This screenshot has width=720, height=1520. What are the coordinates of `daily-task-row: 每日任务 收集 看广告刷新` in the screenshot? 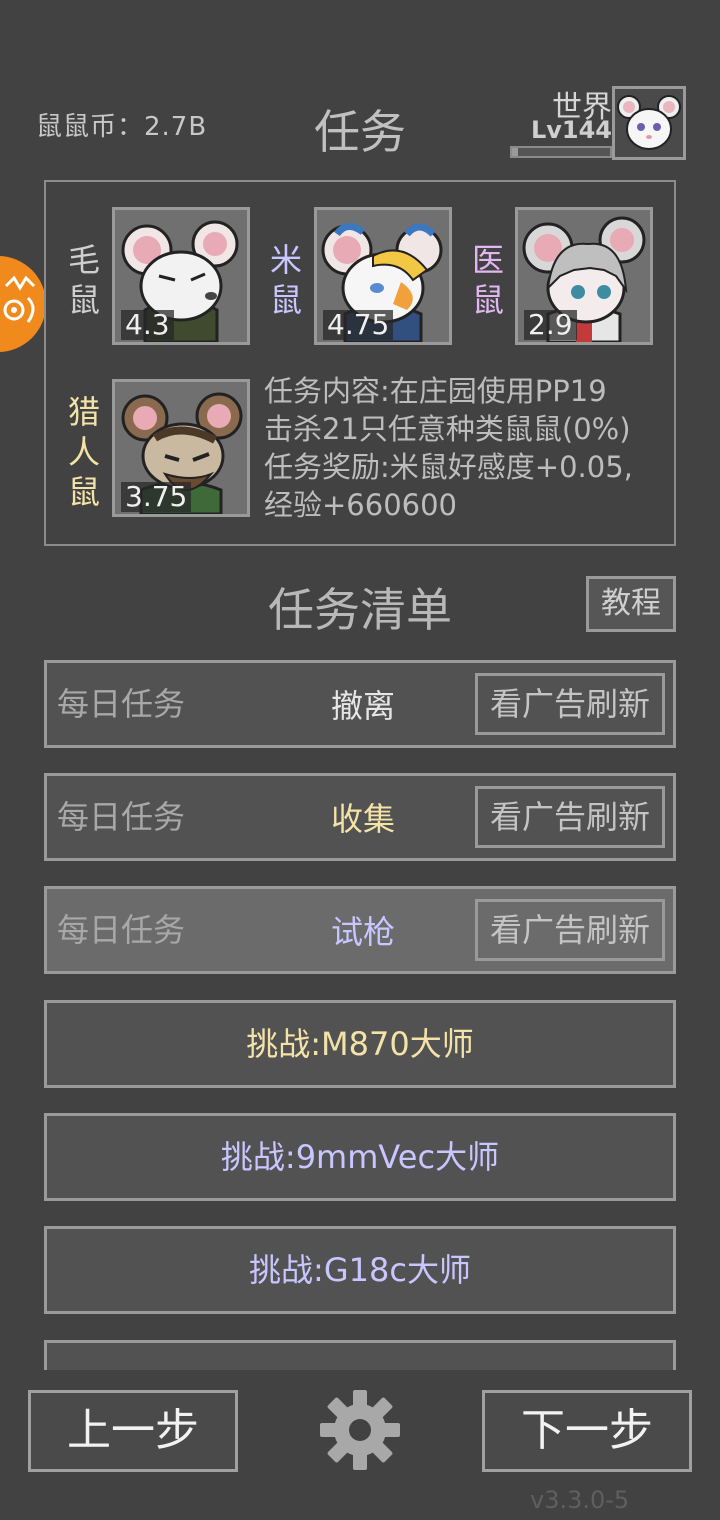 It's located at (360, 817).